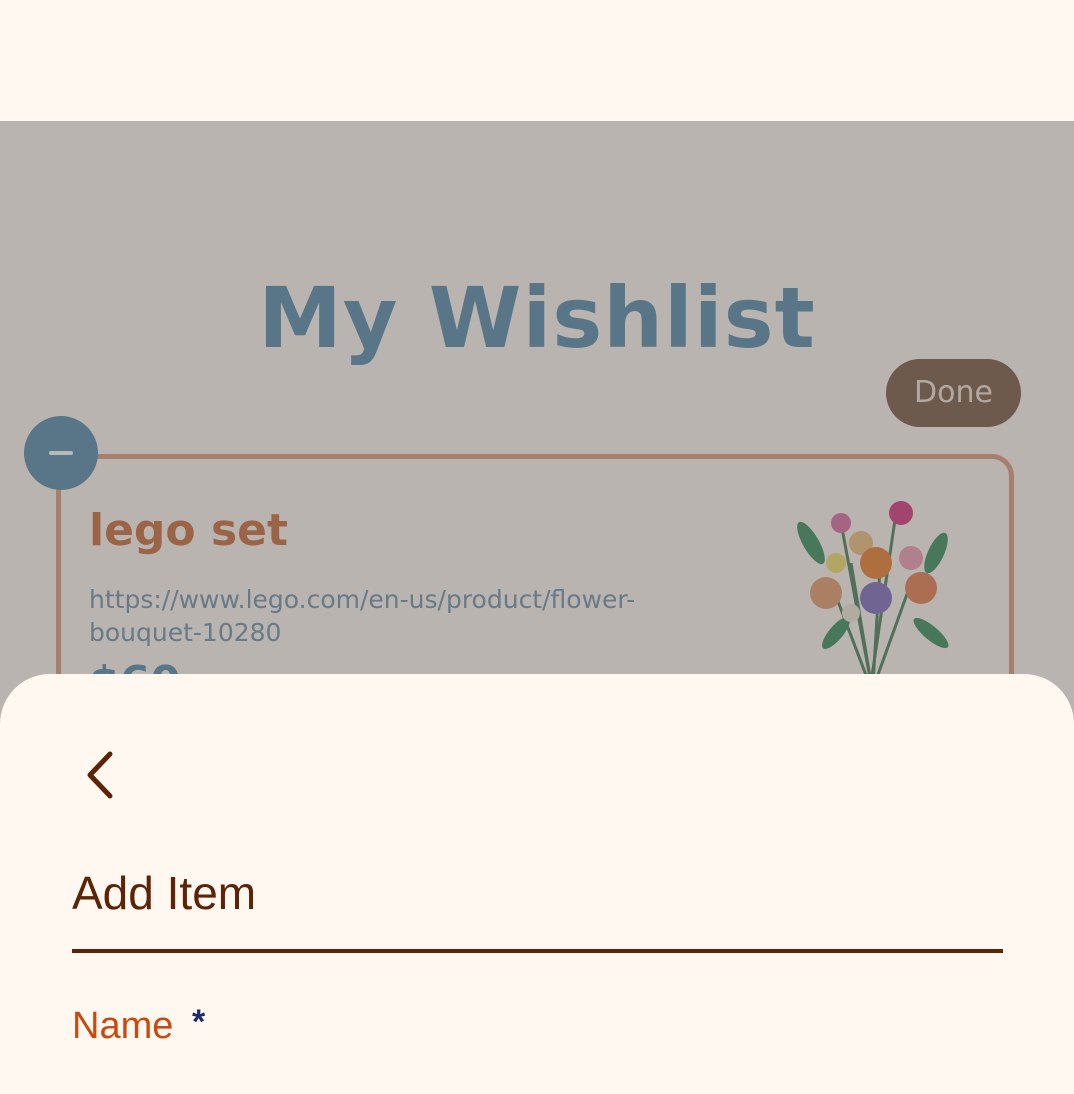 This screenshot has width=1074, height=1094. What do you see at coordinates (101, 775) in the screenshot?
I see `chevron-left-icon` at bounding box center [101, 775].